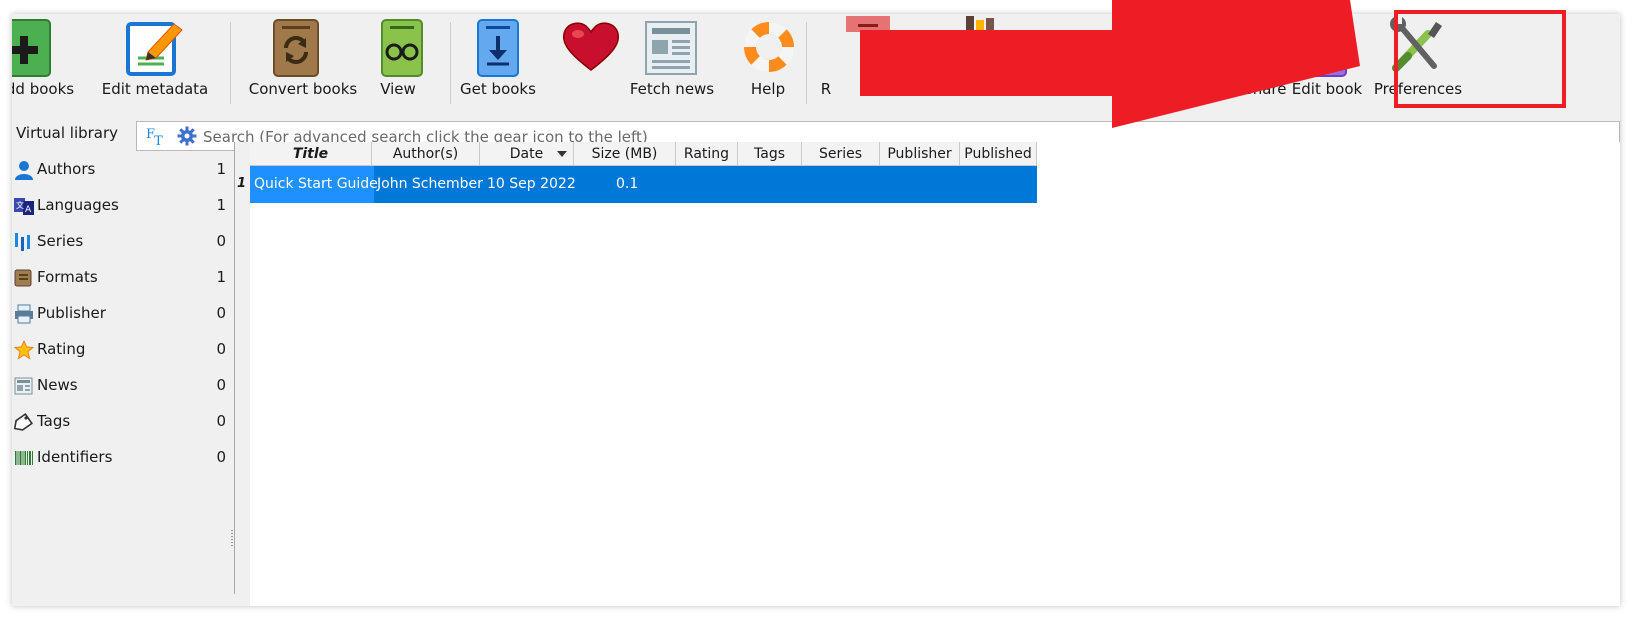  What do you see at coordinates (768, 89) in the screenshot?
I see `help-label: Help` at bounding box center [768, 89].